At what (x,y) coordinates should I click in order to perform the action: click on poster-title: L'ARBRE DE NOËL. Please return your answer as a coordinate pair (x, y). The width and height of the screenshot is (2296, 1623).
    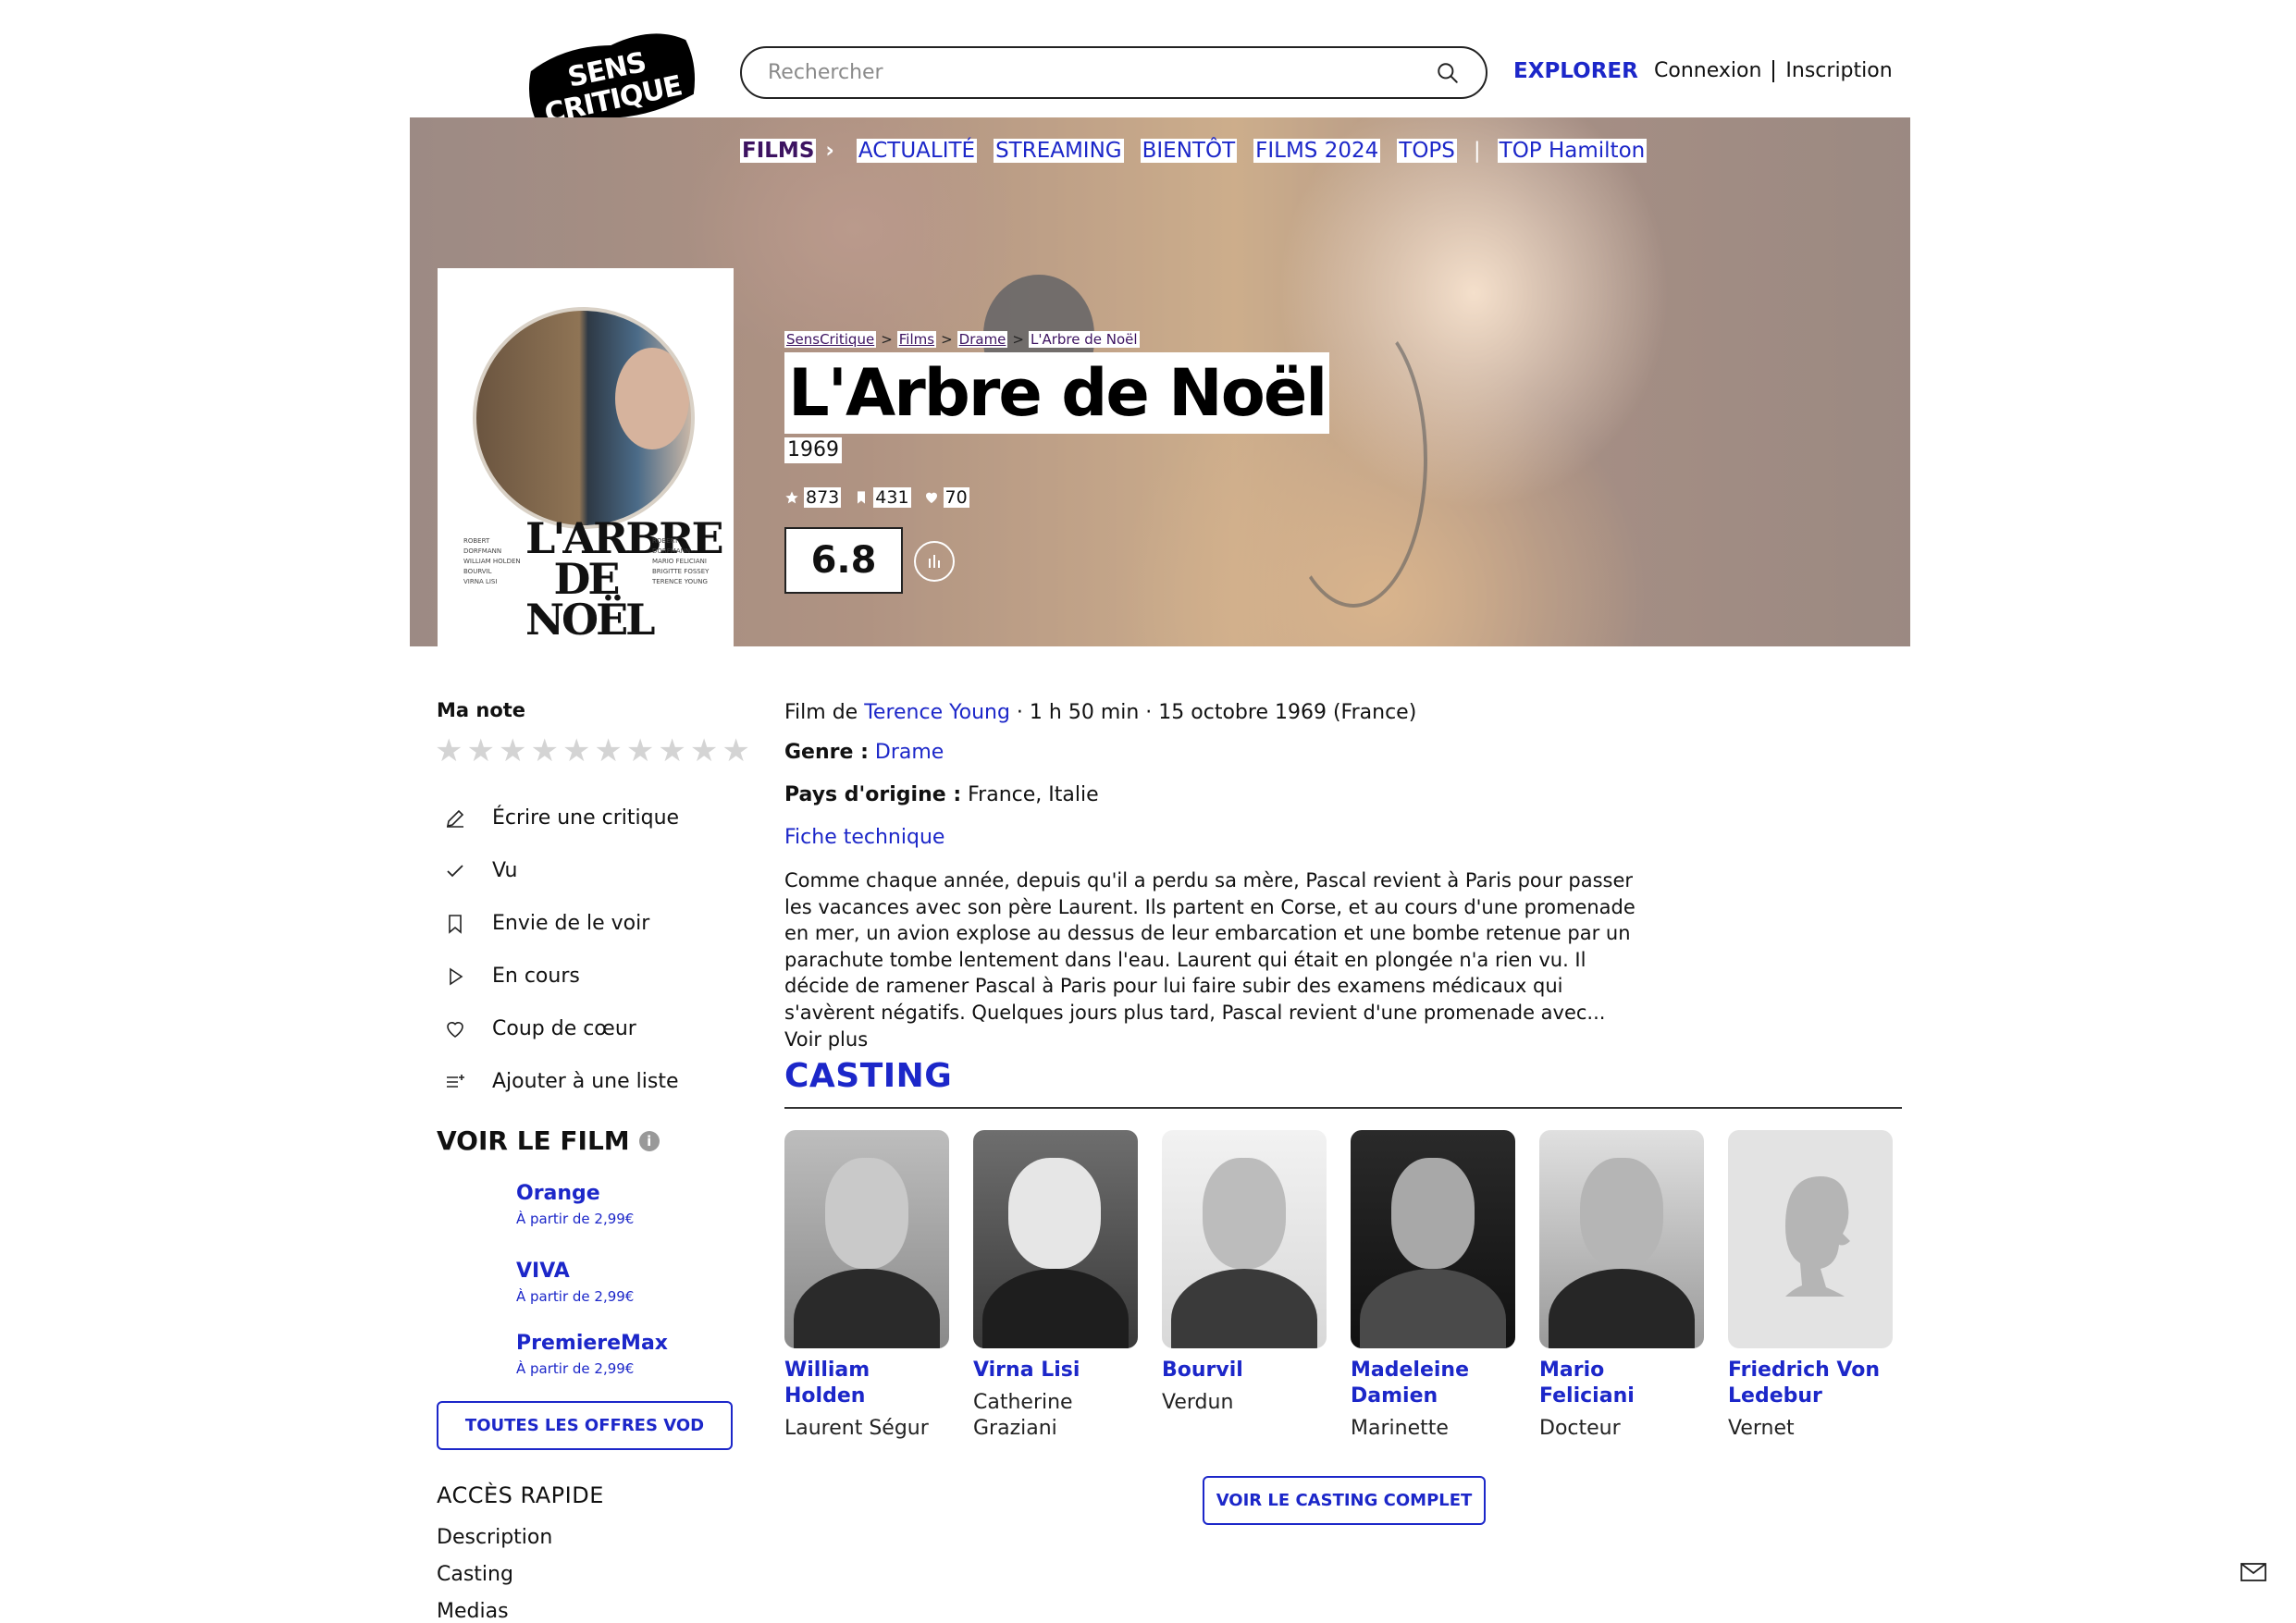
    Looking at the image, I should click on (624, 579).